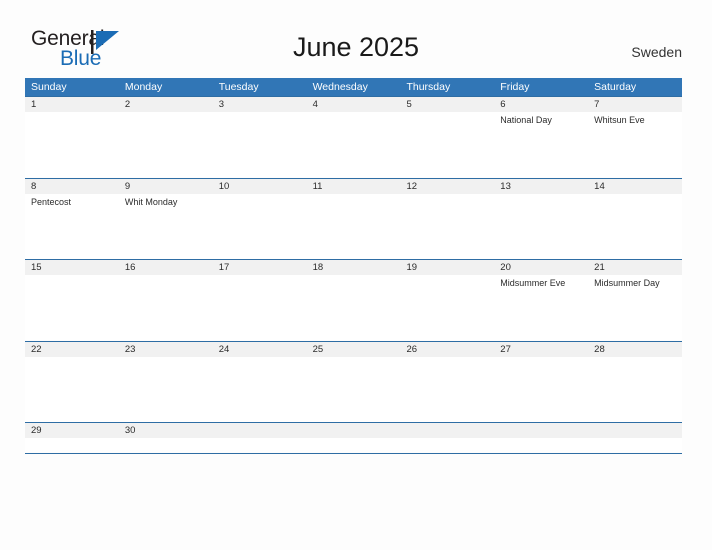  Describe the element at coordinates (260, 267) in the screenshot. I see `day-number: 17` at that location.